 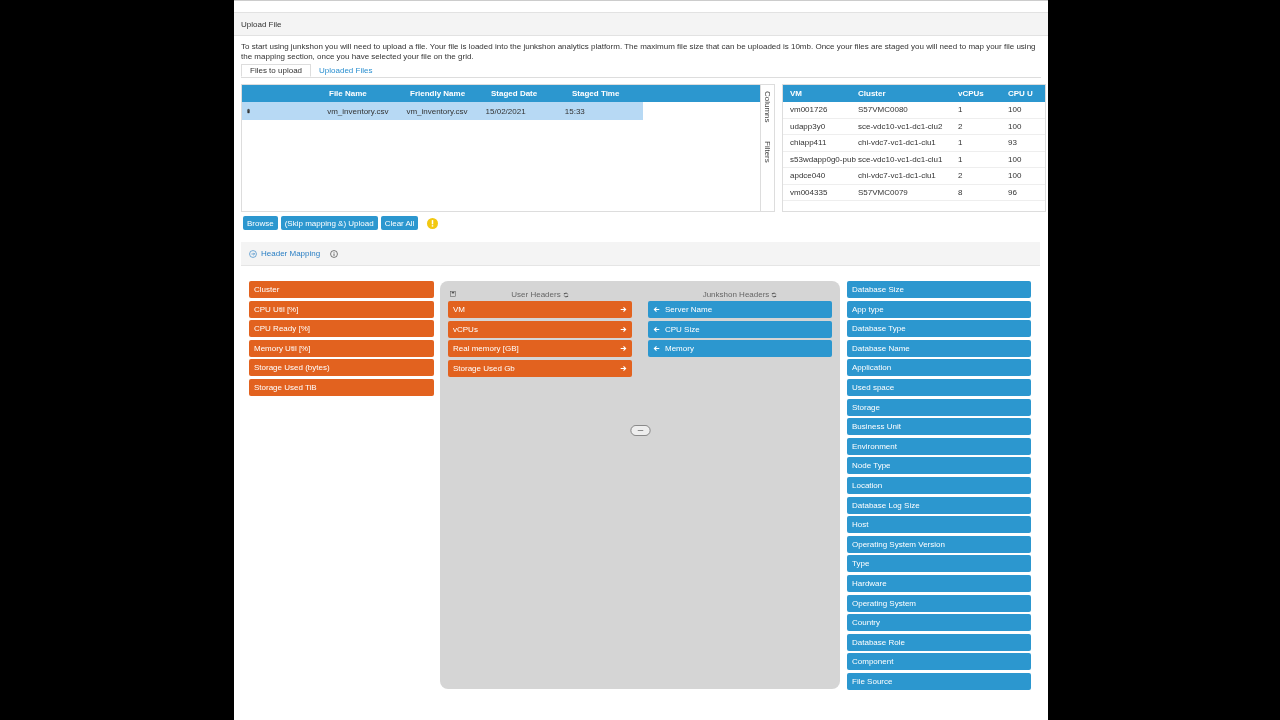 I want to click on user-header-chip: Storage Used Gb, so click(x=540, y=368).